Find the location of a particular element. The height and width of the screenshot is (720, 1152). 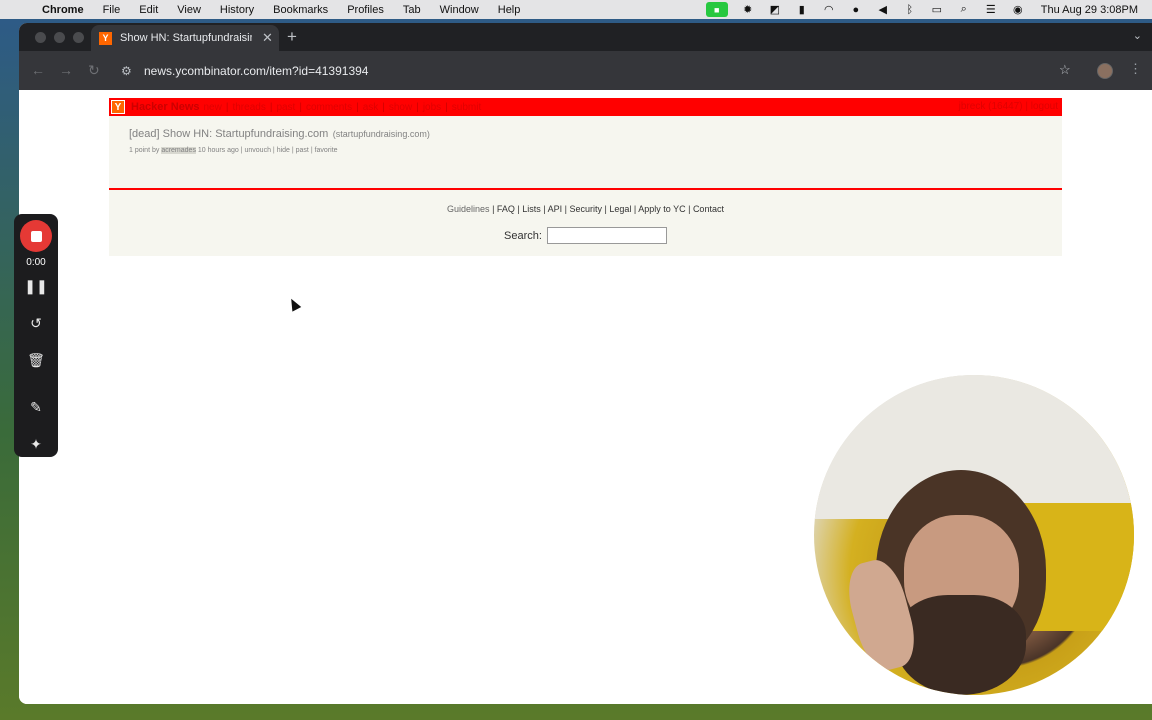

control-center-icon: ☰ is located at coordinates (991, 10).